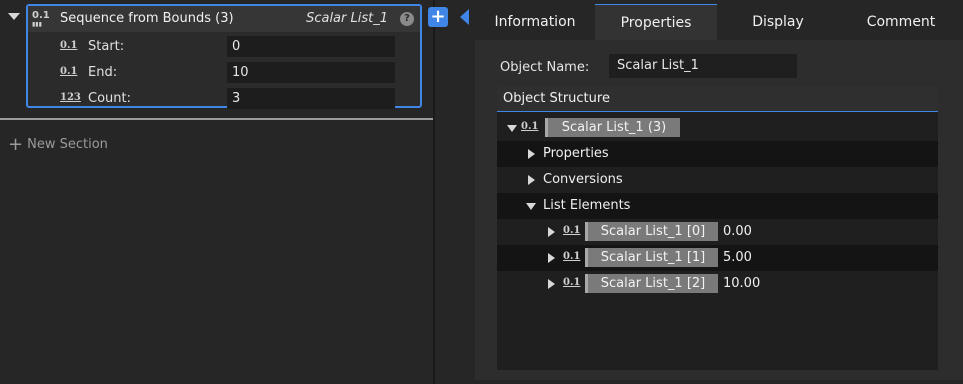 This screenshot has height=384, width=963. What do you see at coordinates (224, 47) in the screenshot?
I see `param-row-start: 0.1 Start: 0` at bounding box center [224, 47].